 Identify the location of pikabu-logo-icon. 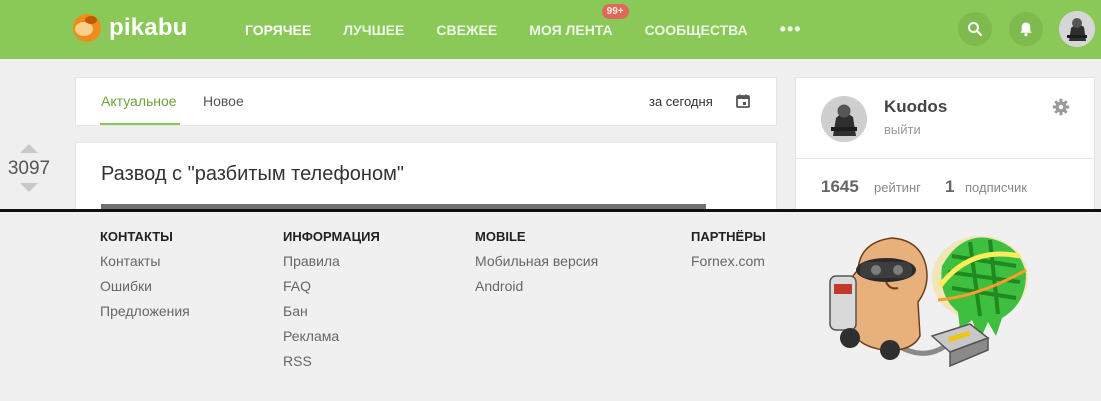
(87, 28).